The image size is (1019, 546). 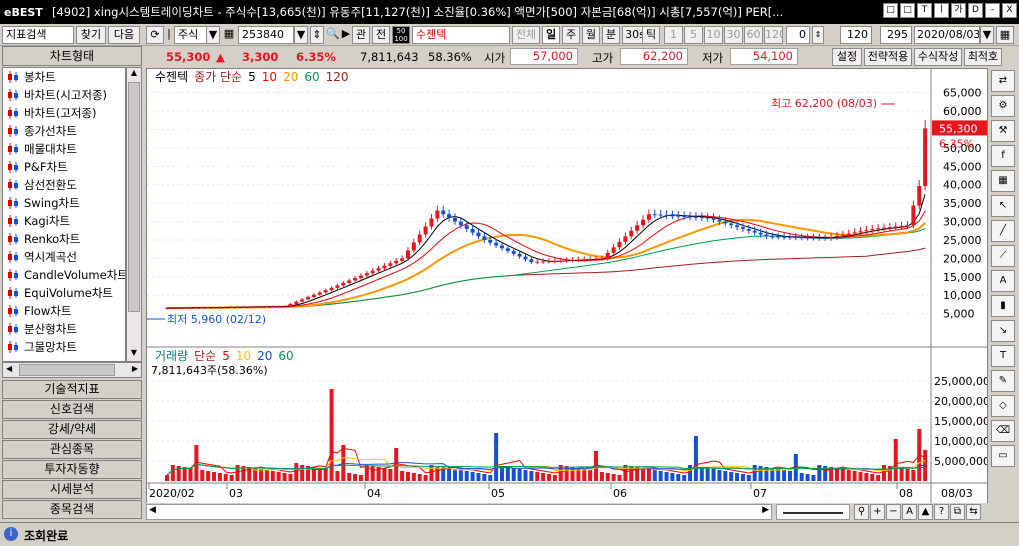 What do you see at coordinates (301, 35) in the screenshot?
I see `code-dropdown-icon: ▼` at bounding box center [301, 35].